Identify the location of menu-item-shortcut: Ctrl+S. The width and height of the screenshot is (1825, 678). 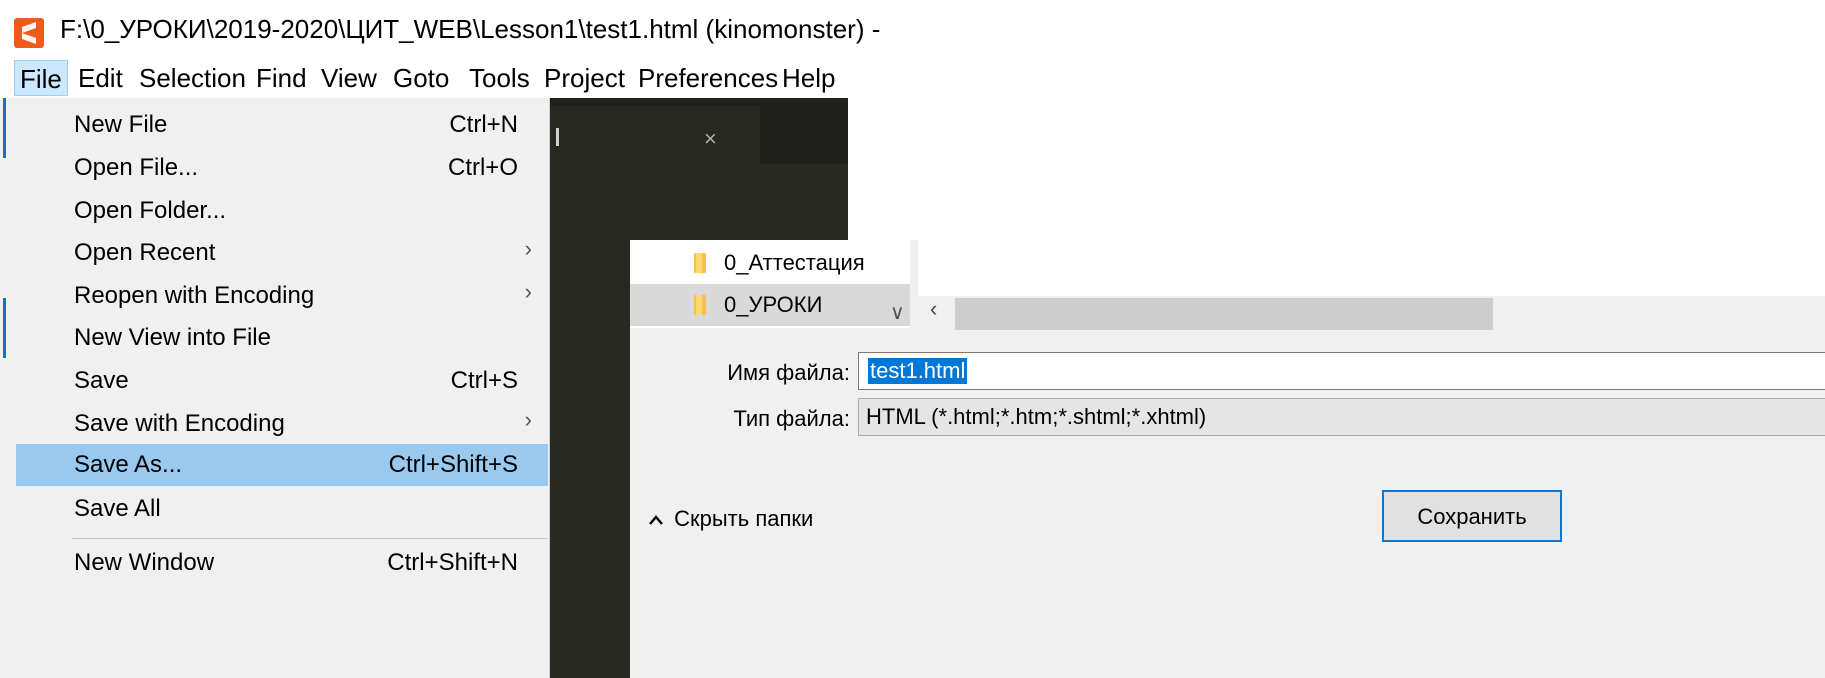
(484, 380).